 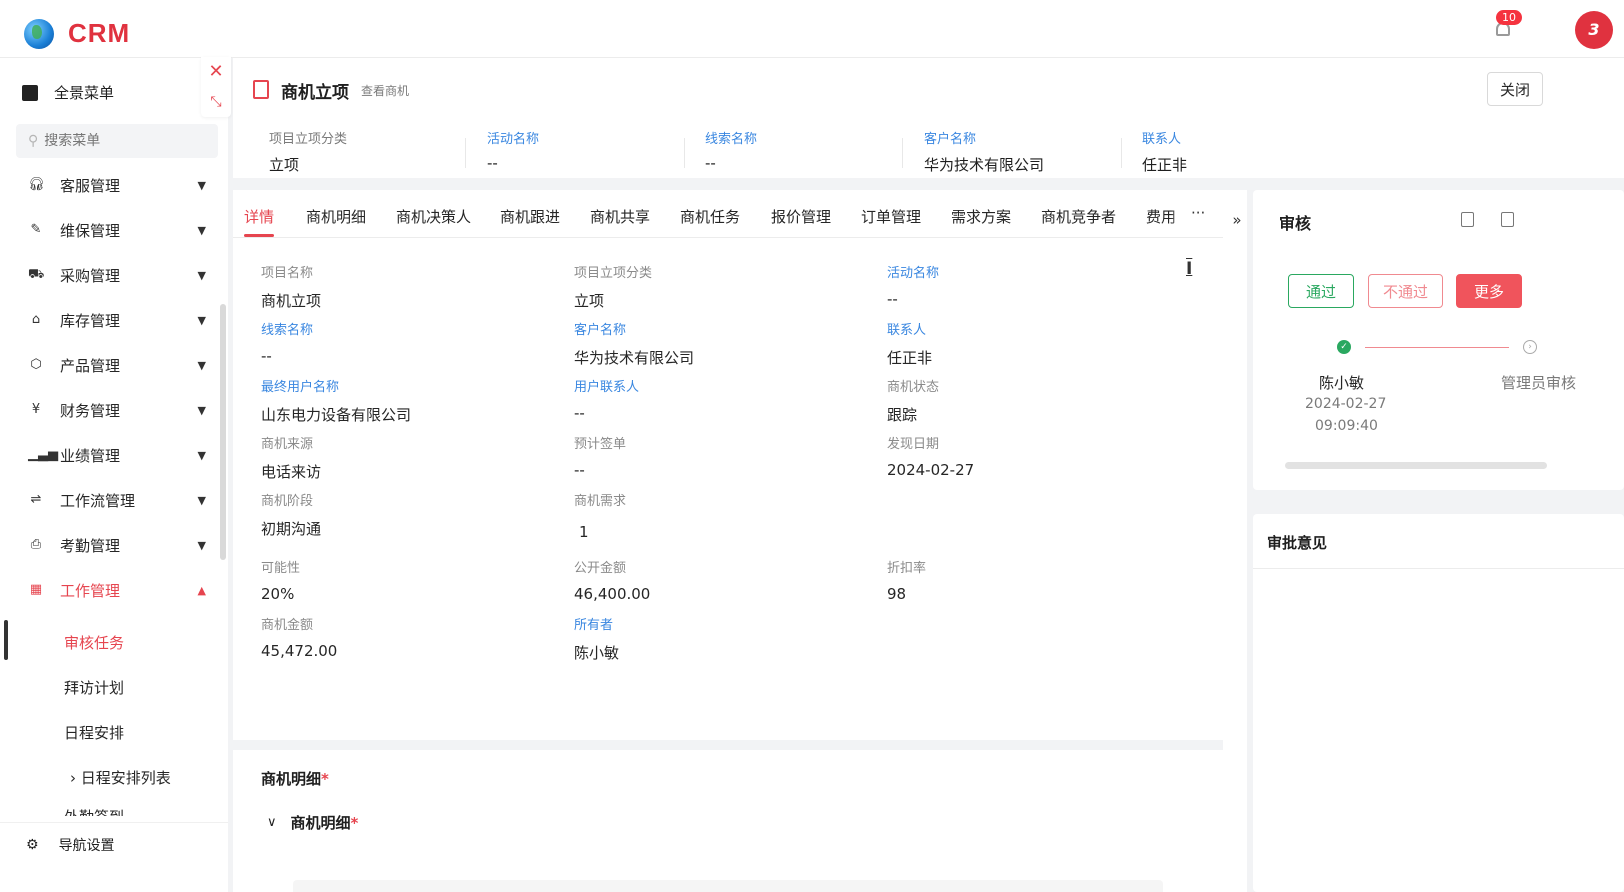 I want to click on tab-solutions: 需求方案, so click(x=981, y=216).